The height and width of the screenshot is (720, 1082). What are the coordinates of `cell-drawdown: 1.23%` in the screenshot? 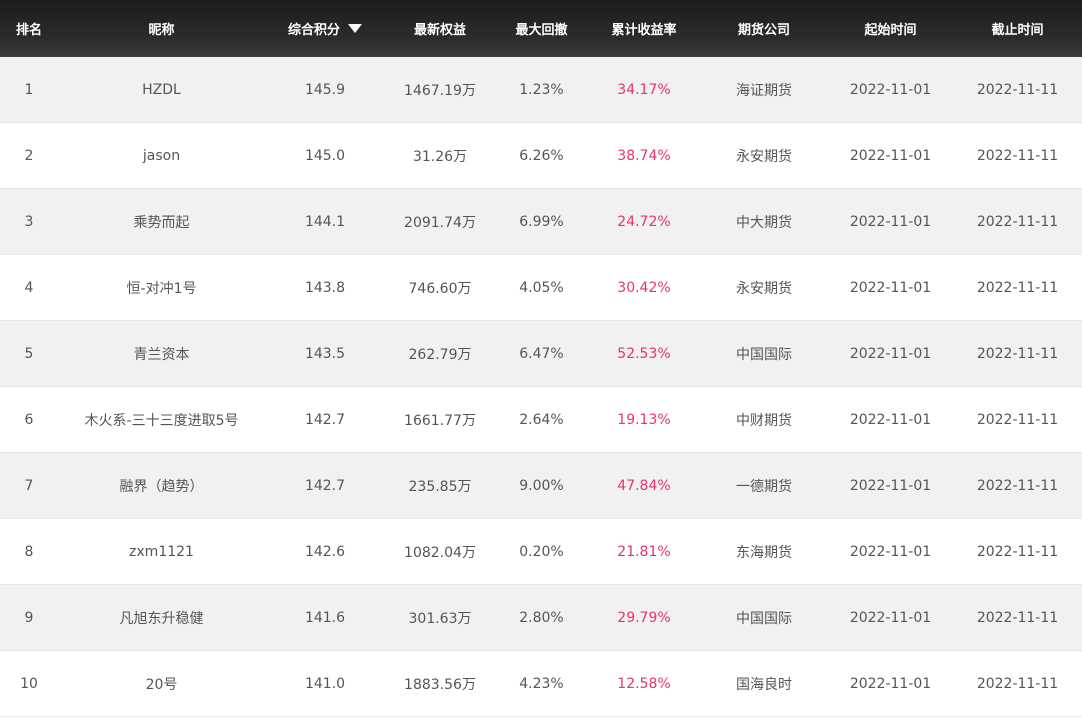 It's located at (541, 89).